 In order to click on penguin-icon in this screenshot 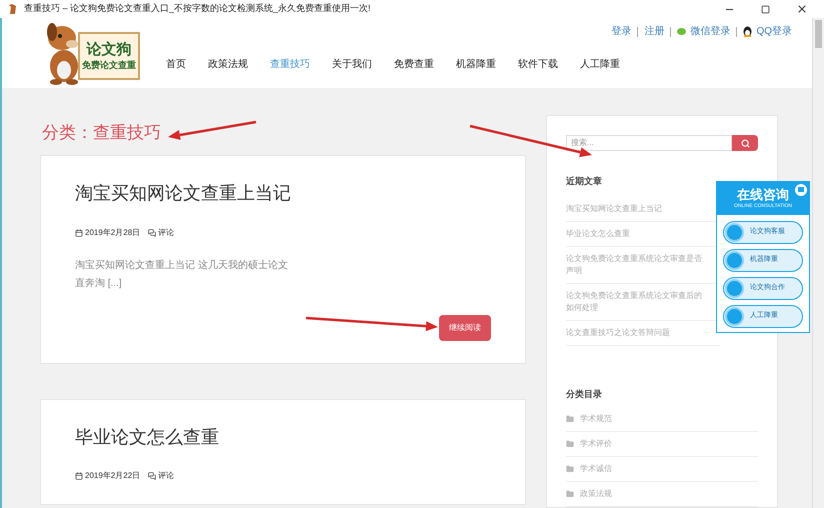, I will do `click(747, 31)`.